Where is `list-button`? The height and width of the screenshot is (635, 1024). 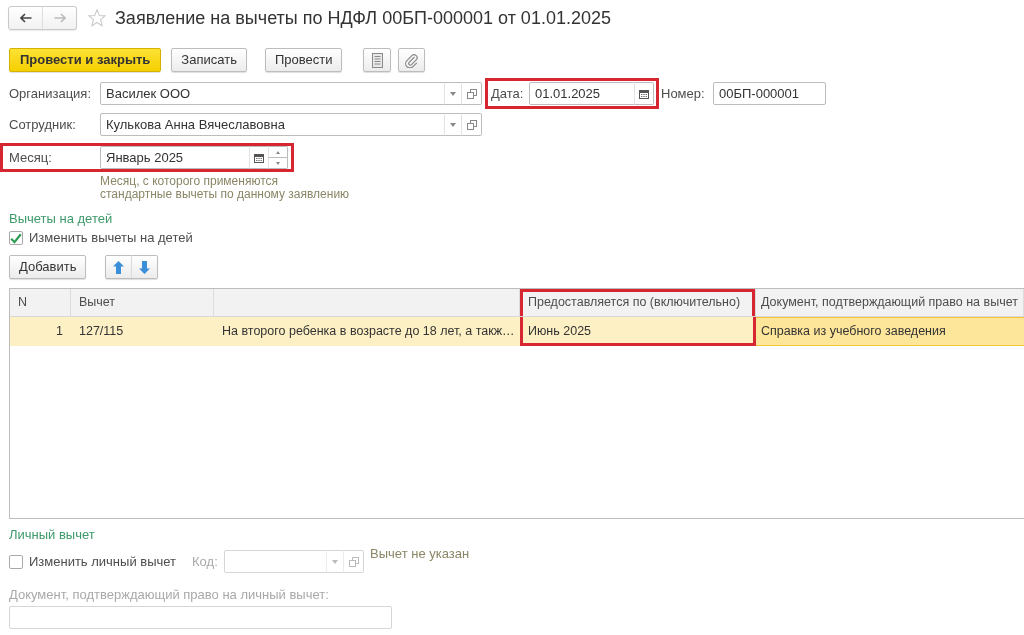 list-button is located at coordinates (377, 60).